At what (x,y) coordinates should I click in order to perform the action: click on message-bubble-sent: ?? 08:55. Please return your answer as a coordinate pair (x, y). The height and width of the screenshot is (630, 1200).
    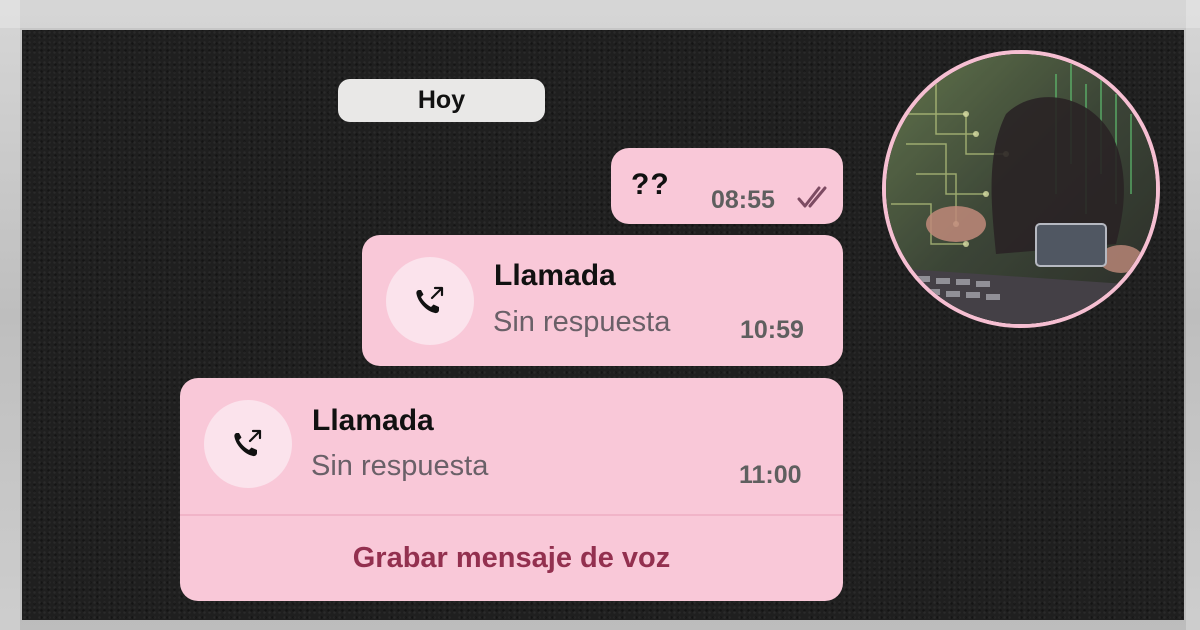
    Looking at the image, I should click on (727, 186).